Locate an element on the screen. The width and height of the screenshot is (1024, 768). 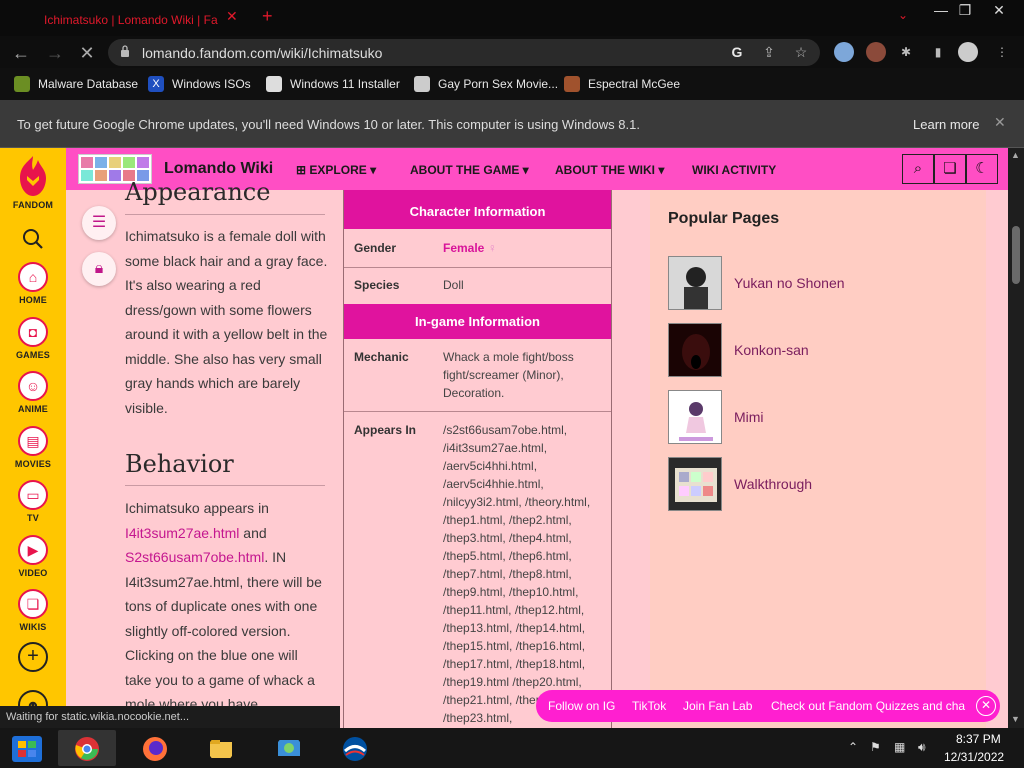
taskbar-network-app is located at coordinates (289, 748).